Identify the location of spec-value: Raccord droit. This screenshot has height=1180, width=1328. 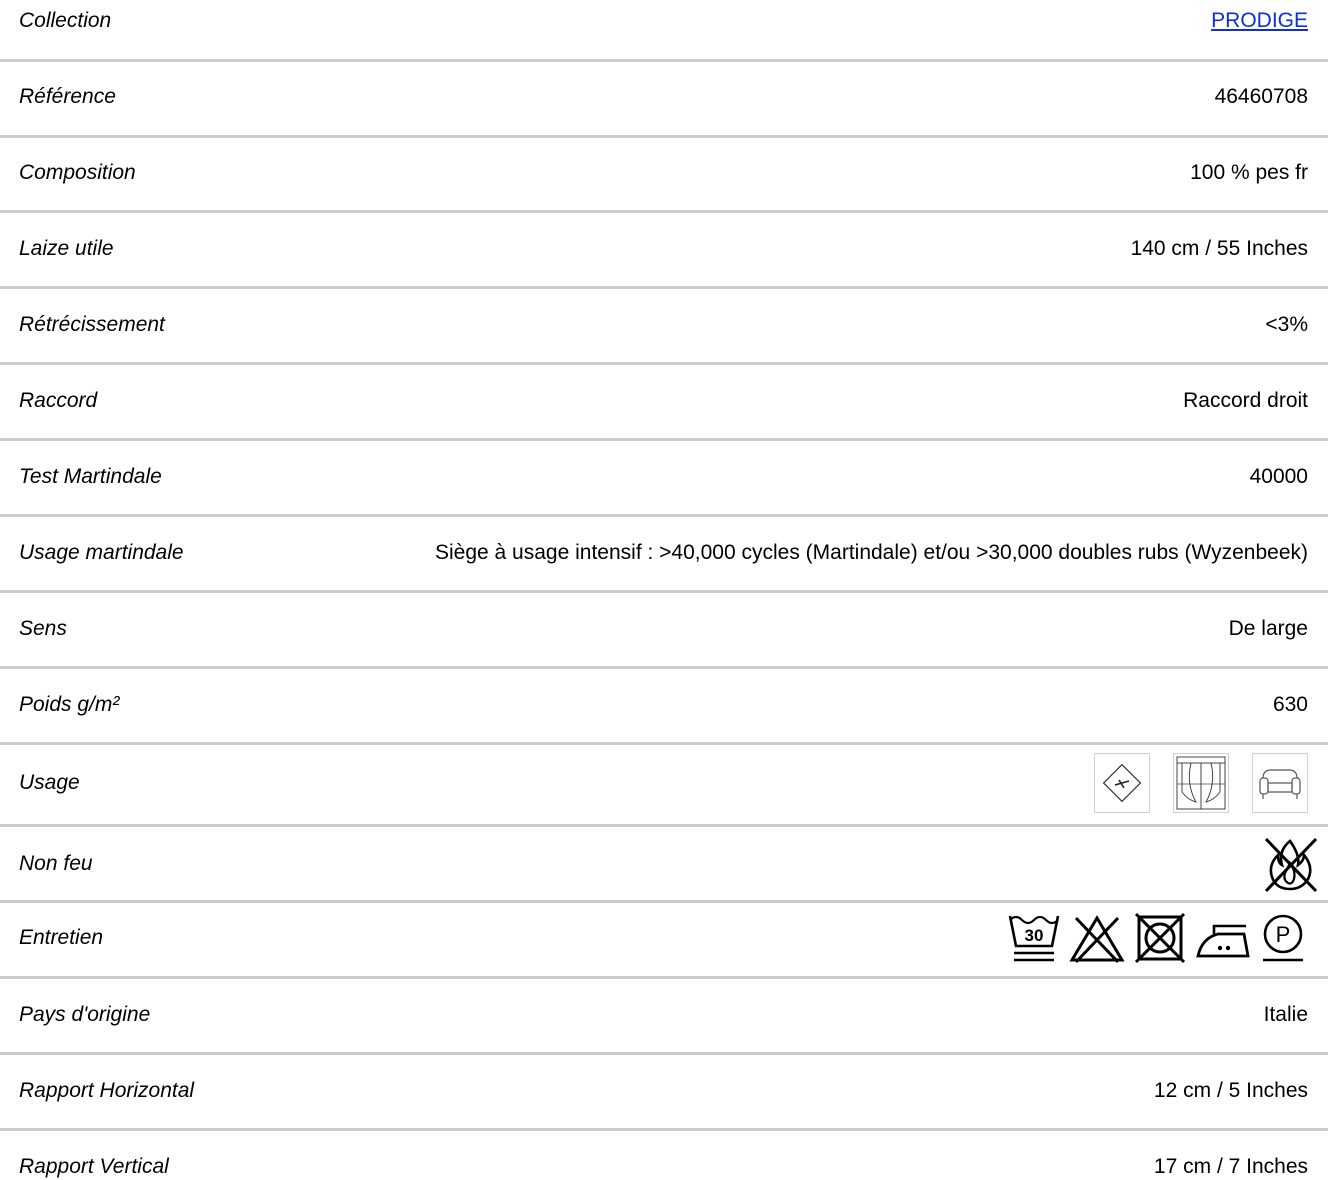
(1245, 400).